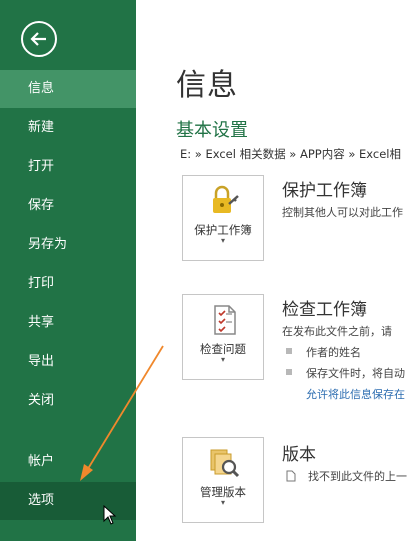  Describe the element at coordinates (207, 85) in the screenshot. I see `page-title: 信息` at that location.